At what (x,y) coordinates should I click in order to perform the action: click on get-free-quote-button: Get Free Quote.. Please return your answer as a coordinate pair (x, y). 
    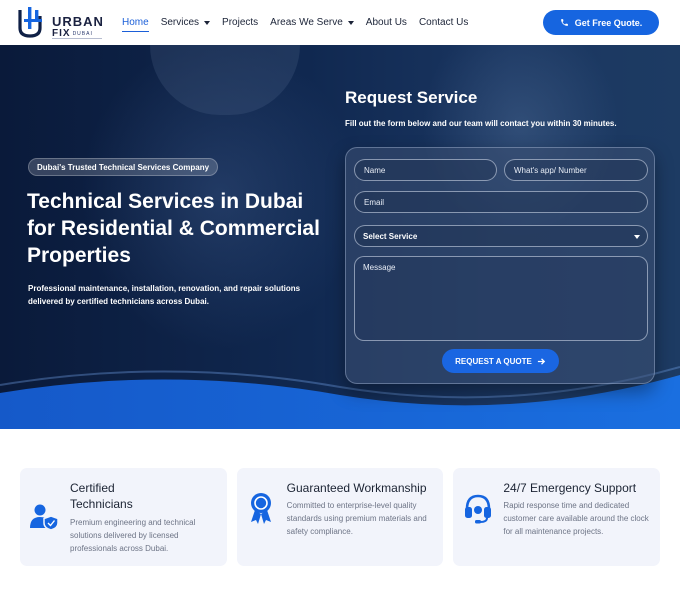
    Looking at the image, I should click on (601, 22).